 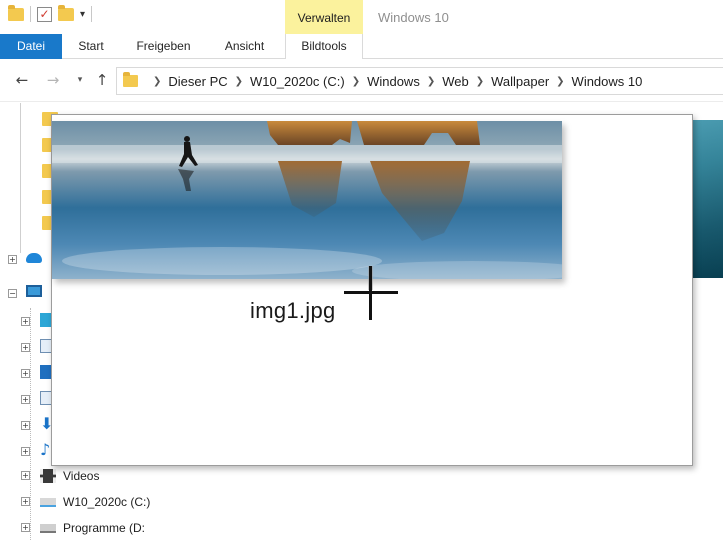 What do you see at coordinates (48, 476) in the screenshot?
I see `video-icon` at bounding box center [48, 476].